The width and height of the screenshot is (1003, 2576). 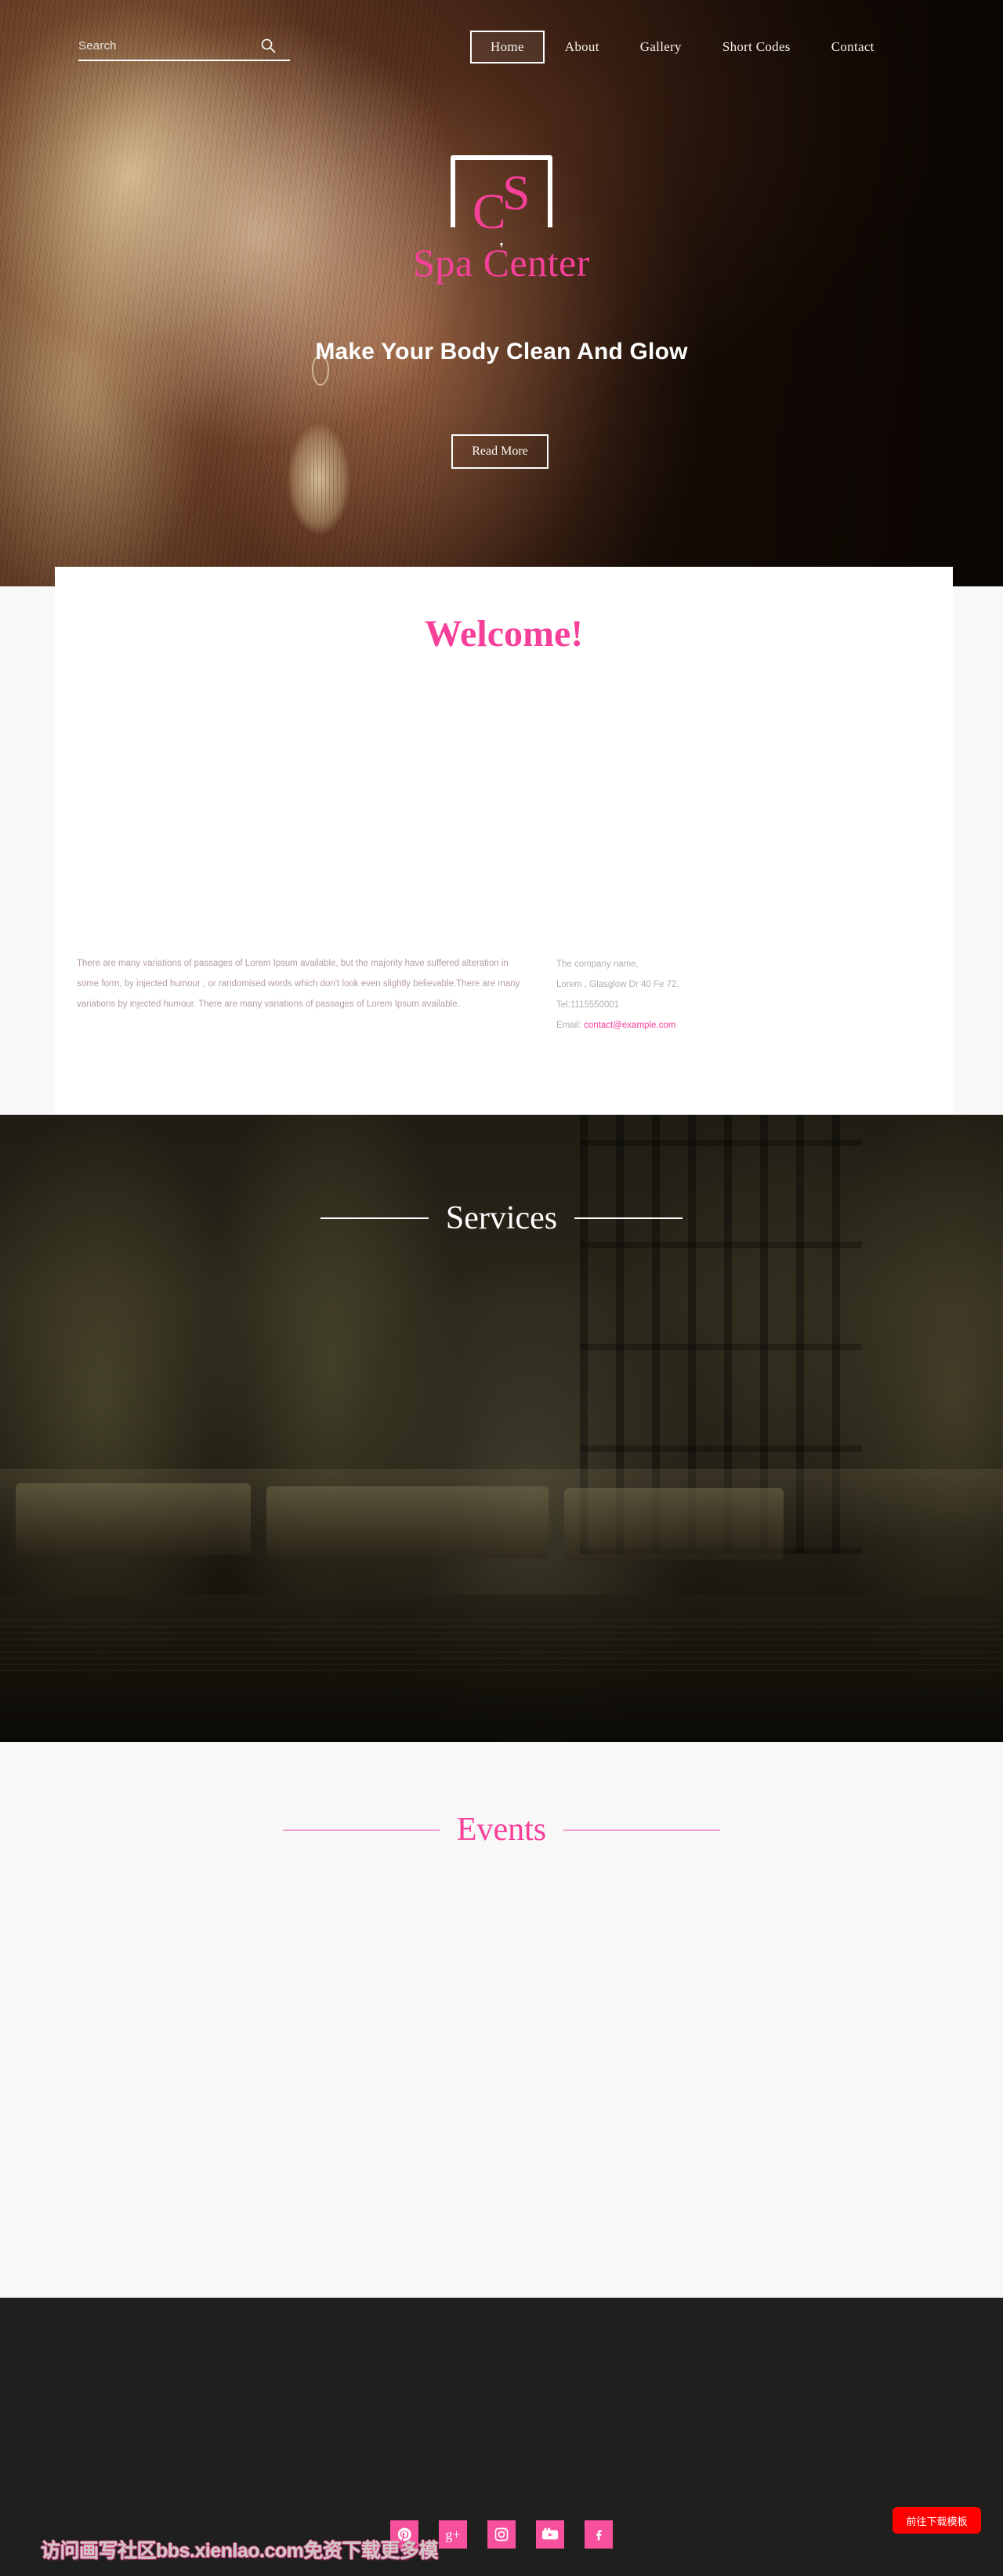 I want to click on brand-name: Spa Center, so click(x=501, y=263).